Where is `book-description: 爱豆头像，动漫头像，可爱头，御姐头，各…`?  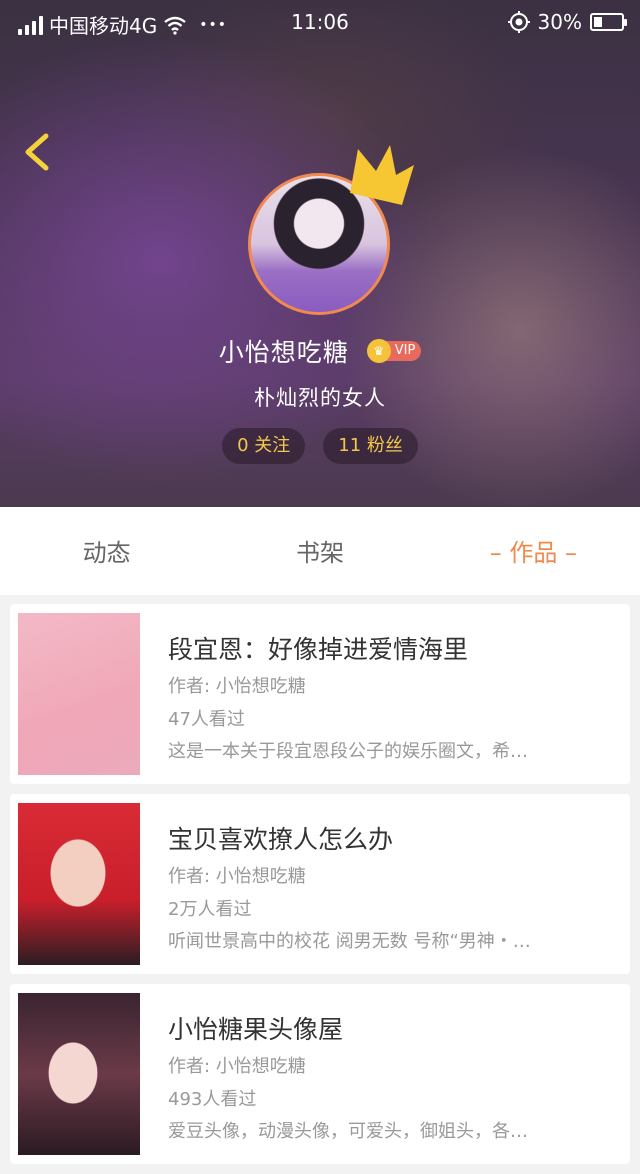 book-description: 爱豆头像，动漫头像，可爱头，御姐头，各… is located at coordinates (348, 1131).